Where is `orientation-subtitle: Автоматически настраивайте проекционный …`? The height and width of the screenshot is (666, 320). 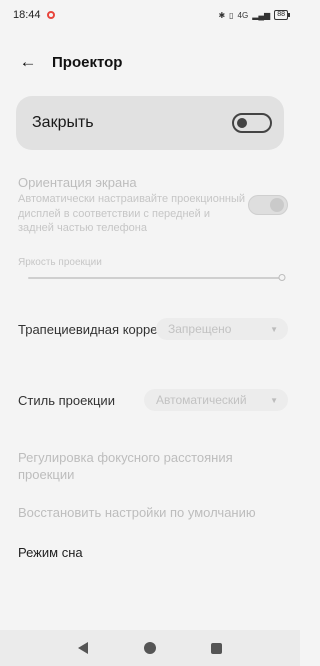
orientation-subtitle: Автоматически настраивайте проекционный … is located at coordinates (132, 213).